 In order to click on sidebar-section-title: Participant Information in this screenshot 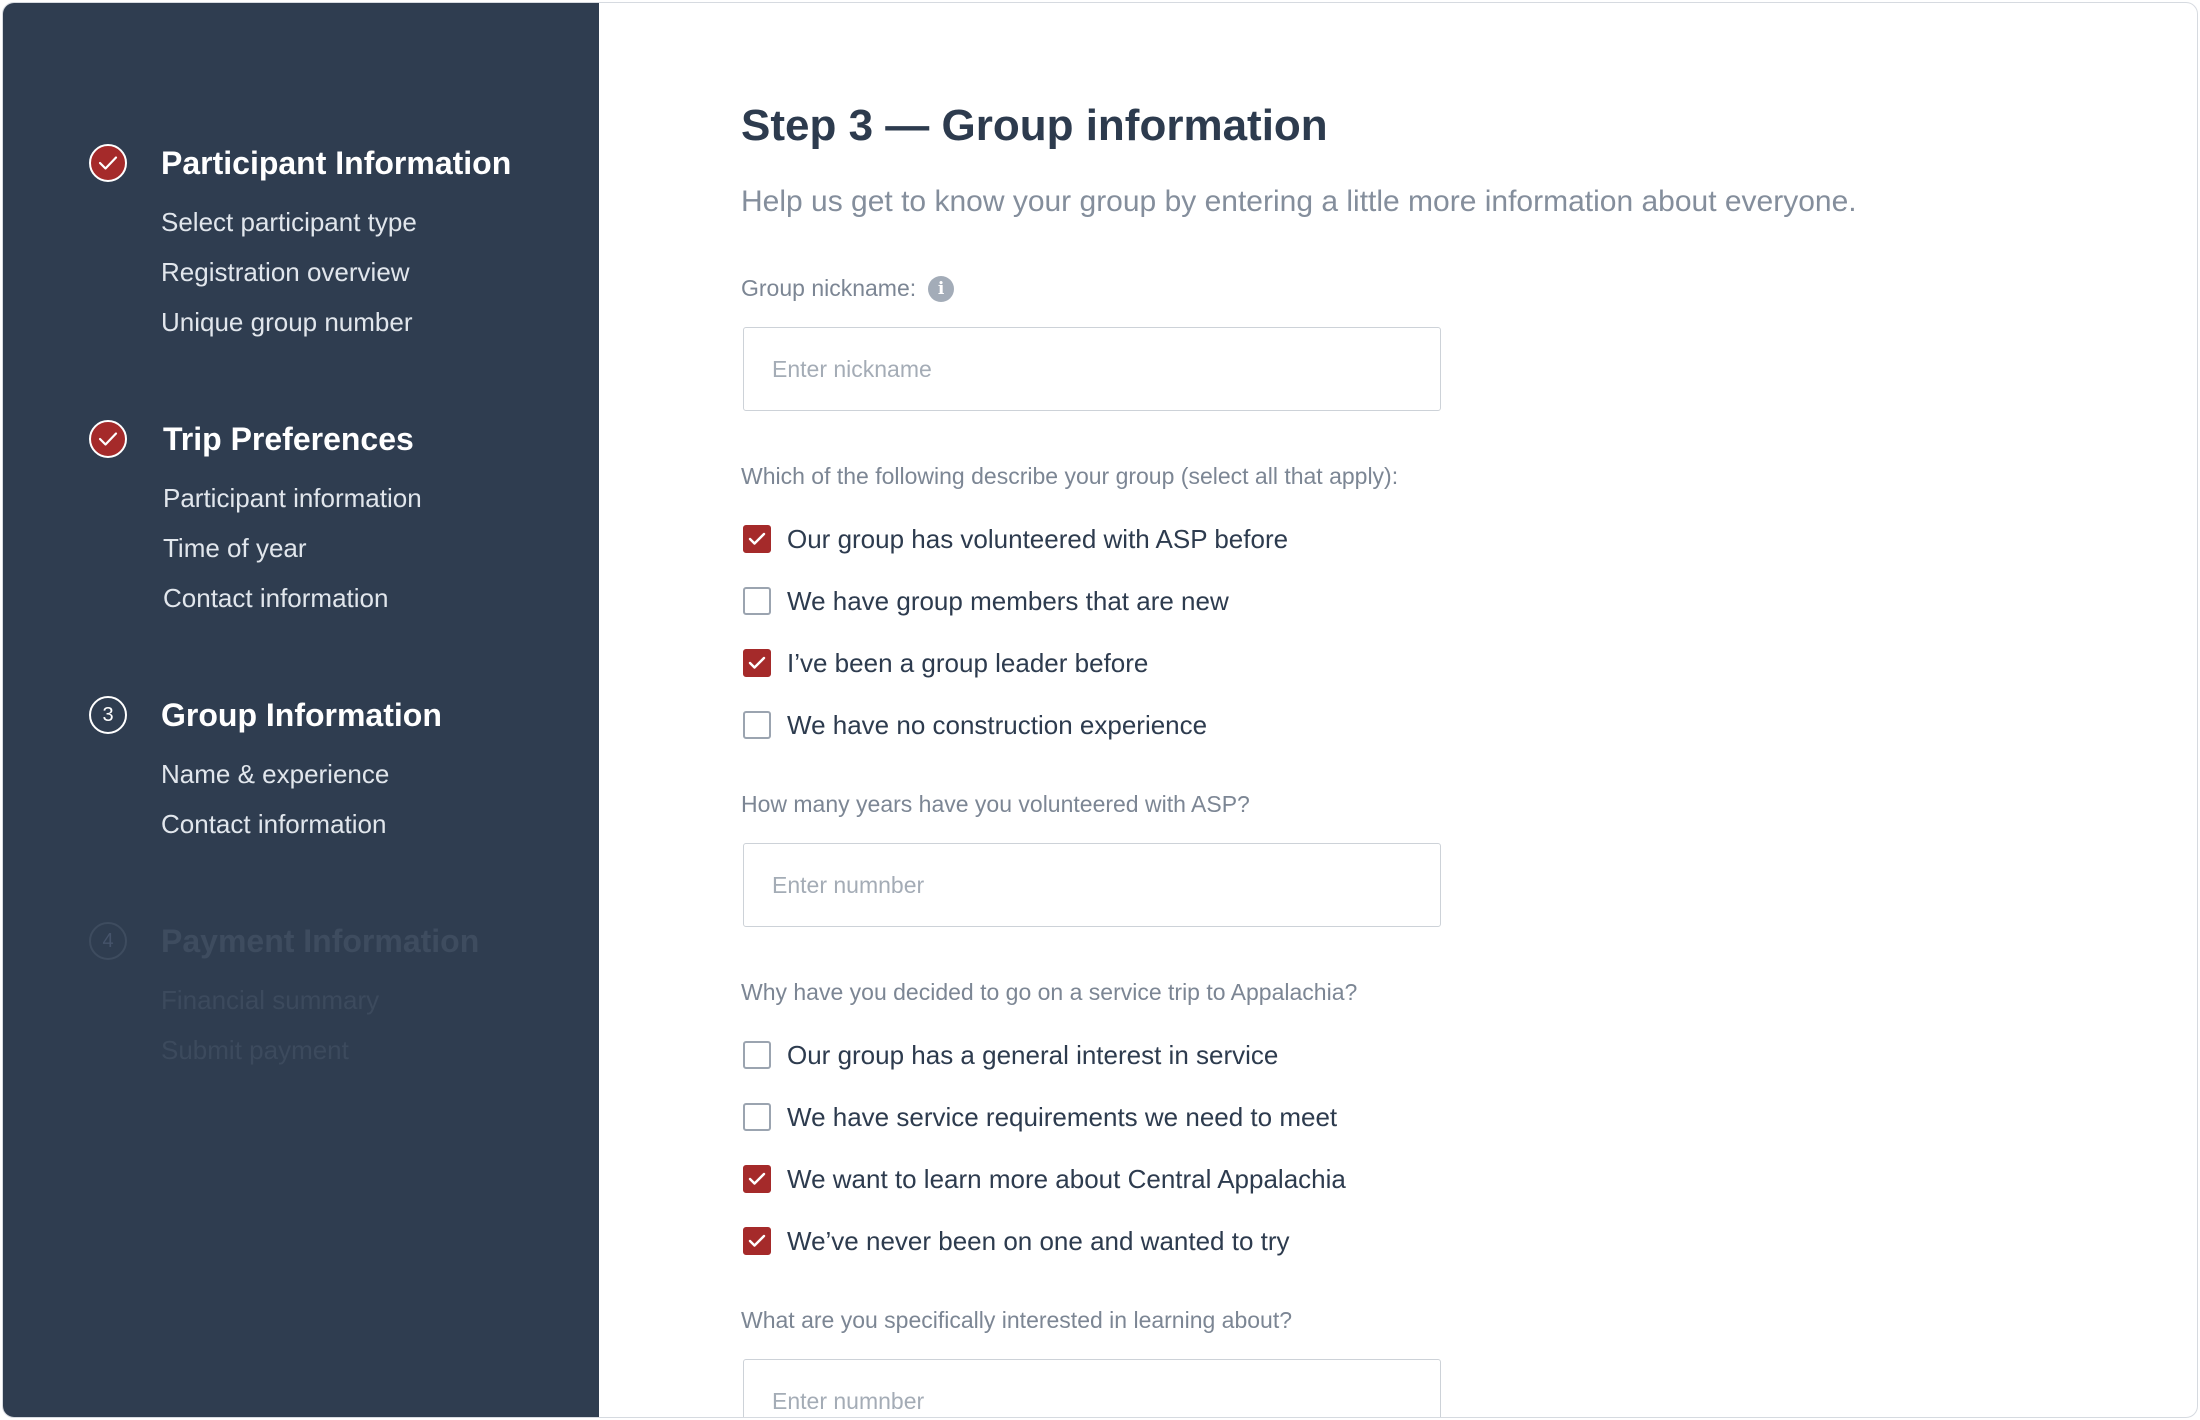, I will do `click(336, 162)`.